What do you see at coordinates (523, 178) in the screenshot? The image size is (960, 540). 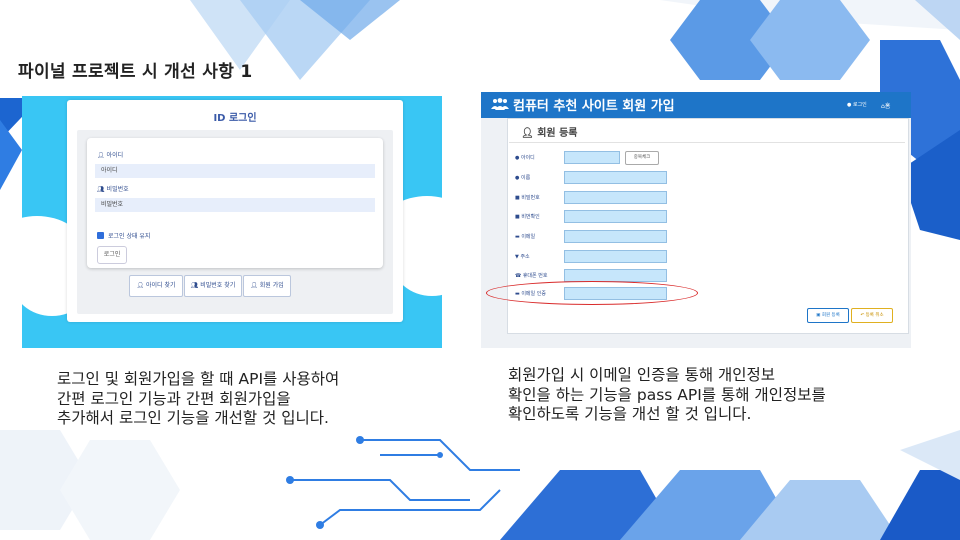 I see `field-label-name: ● 이름` at bounding box center [523, 178].